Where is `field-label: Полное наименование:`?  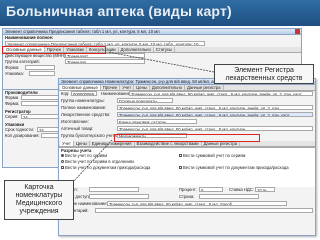
field-label: Полное наименование: is located at coordinates (84, 107).